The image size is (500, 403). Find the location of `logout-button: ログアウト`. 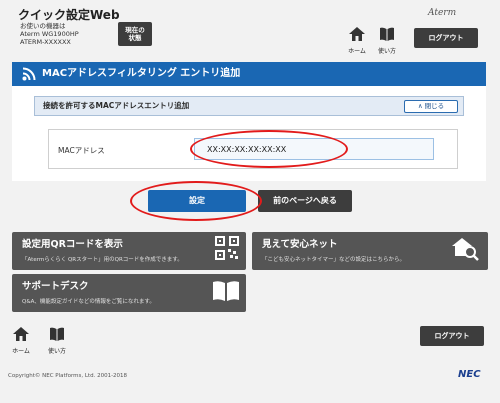

logout-button: ログアウト is located at coordinates (446, 38).